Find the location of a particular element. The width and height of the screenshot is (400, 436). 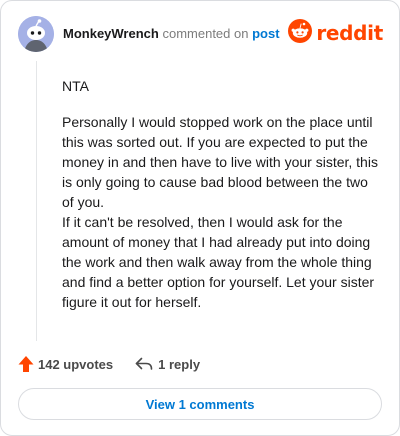

comment-header: MonkeyWrench commented on post reddit is located at coordinates (200, 34).